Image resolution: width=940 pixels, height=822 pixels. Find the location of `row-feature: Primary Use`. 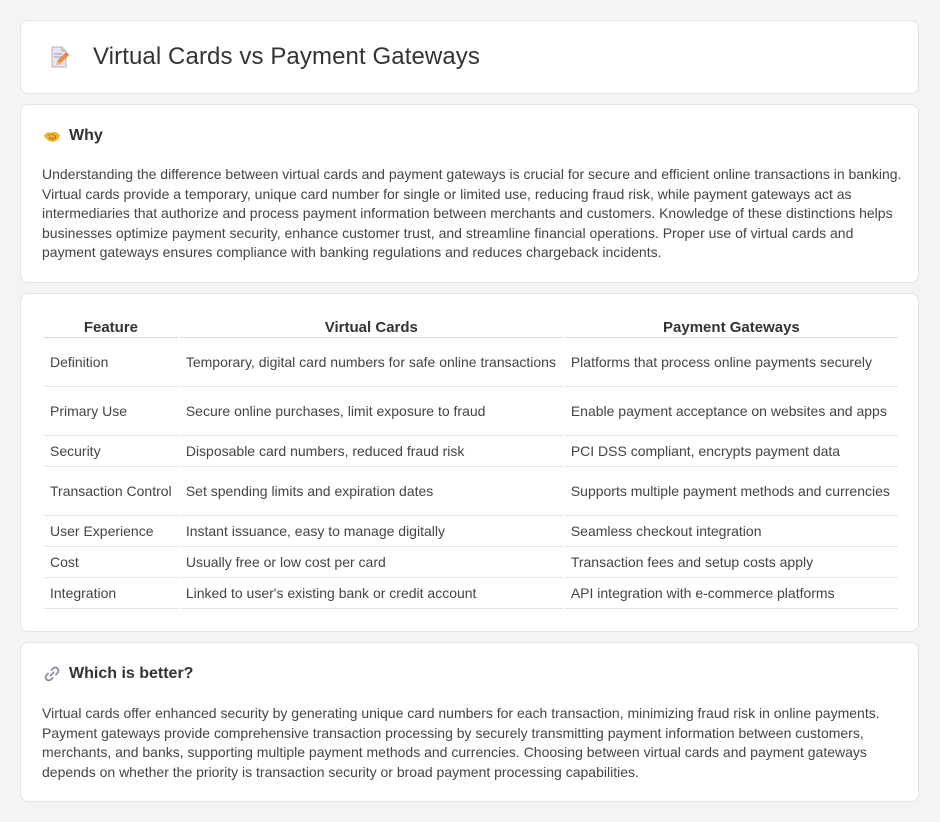

row-feature: Primary Use is located at coordinates (111, 411).